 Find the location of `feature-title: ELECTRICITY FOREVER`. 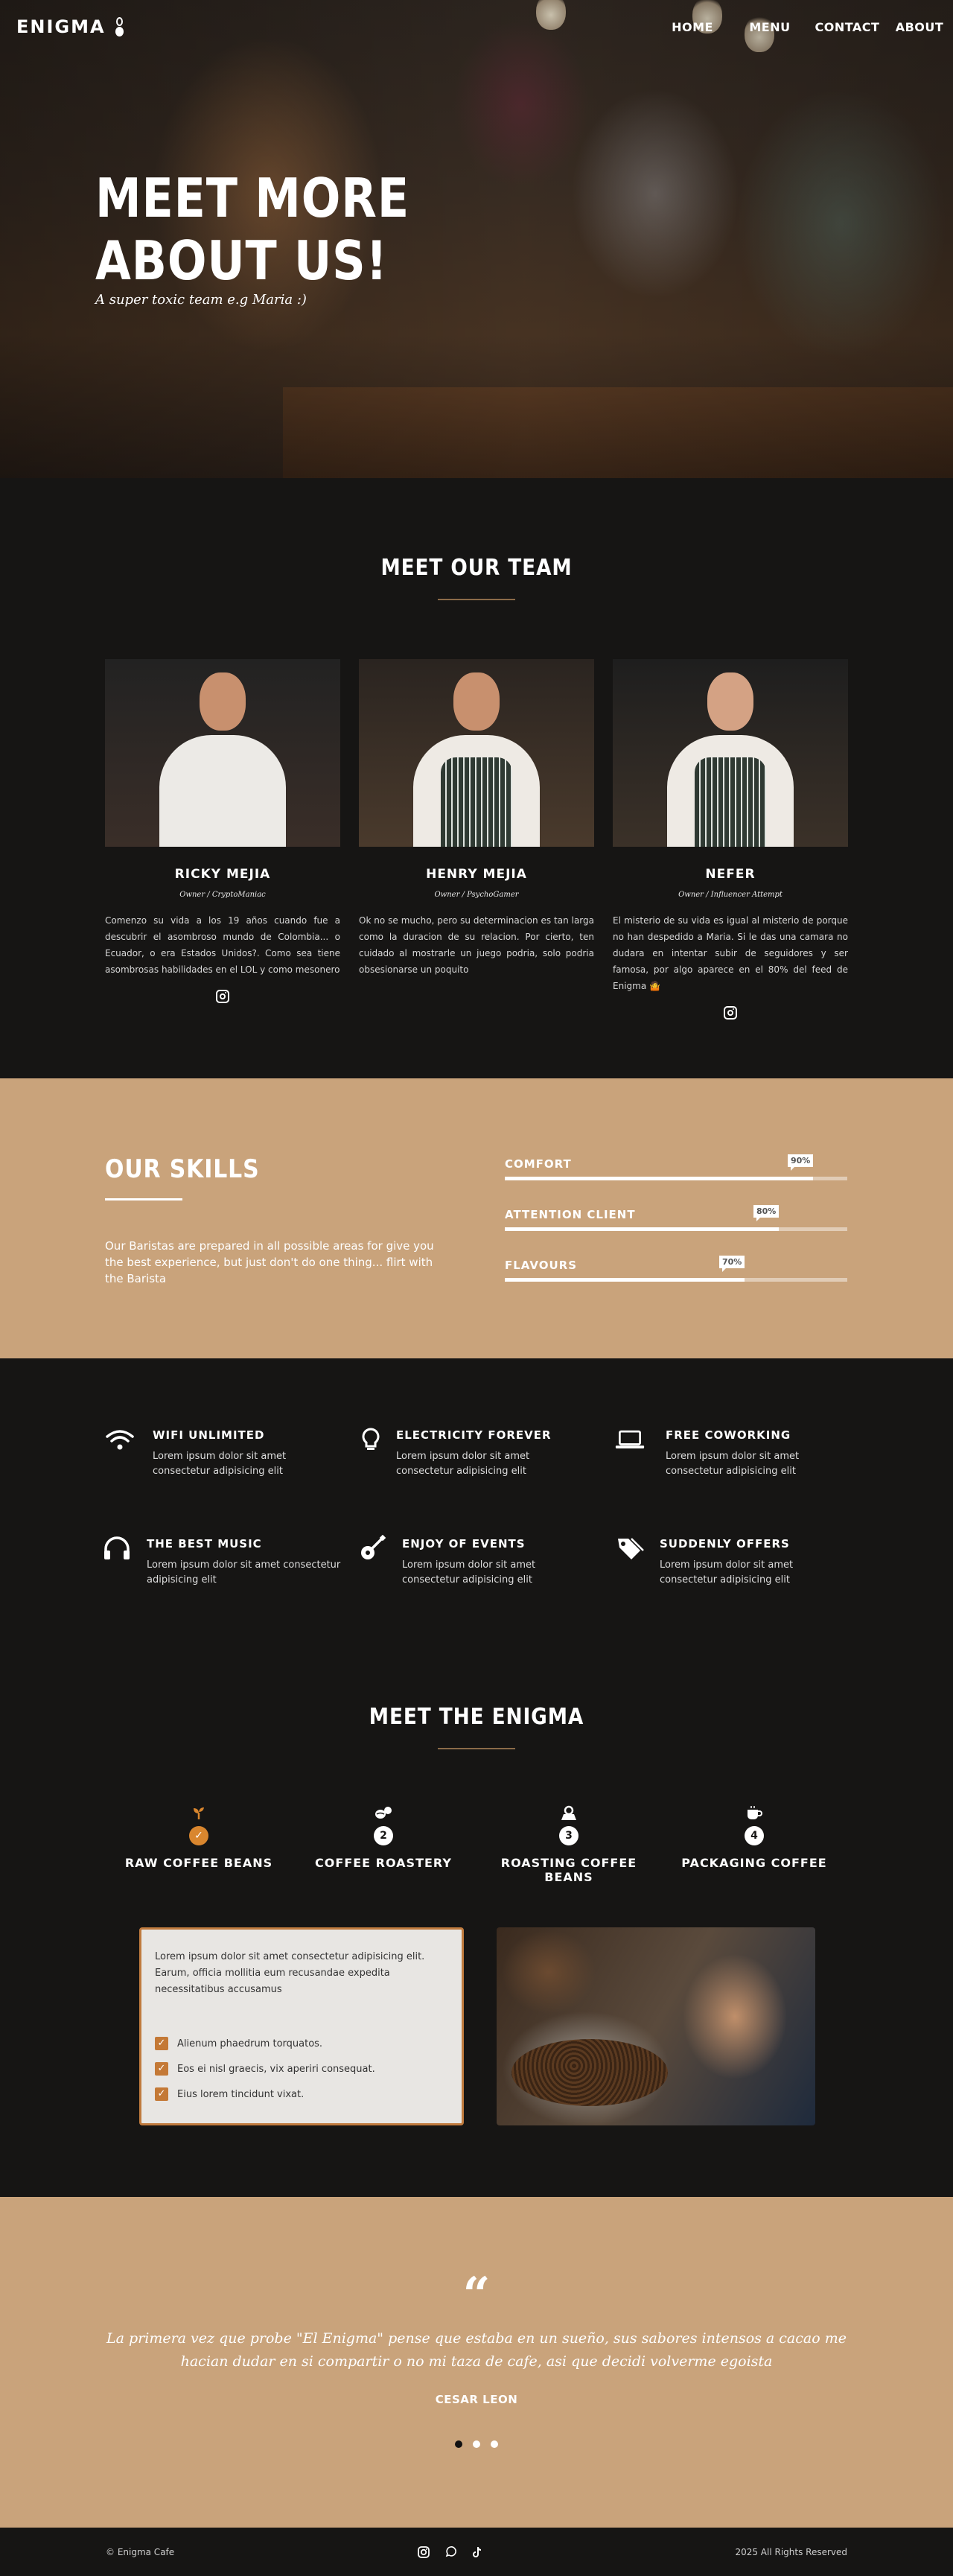

feature-title: ELECTRICITY FOREVER is located at coordinates (474, 1435).